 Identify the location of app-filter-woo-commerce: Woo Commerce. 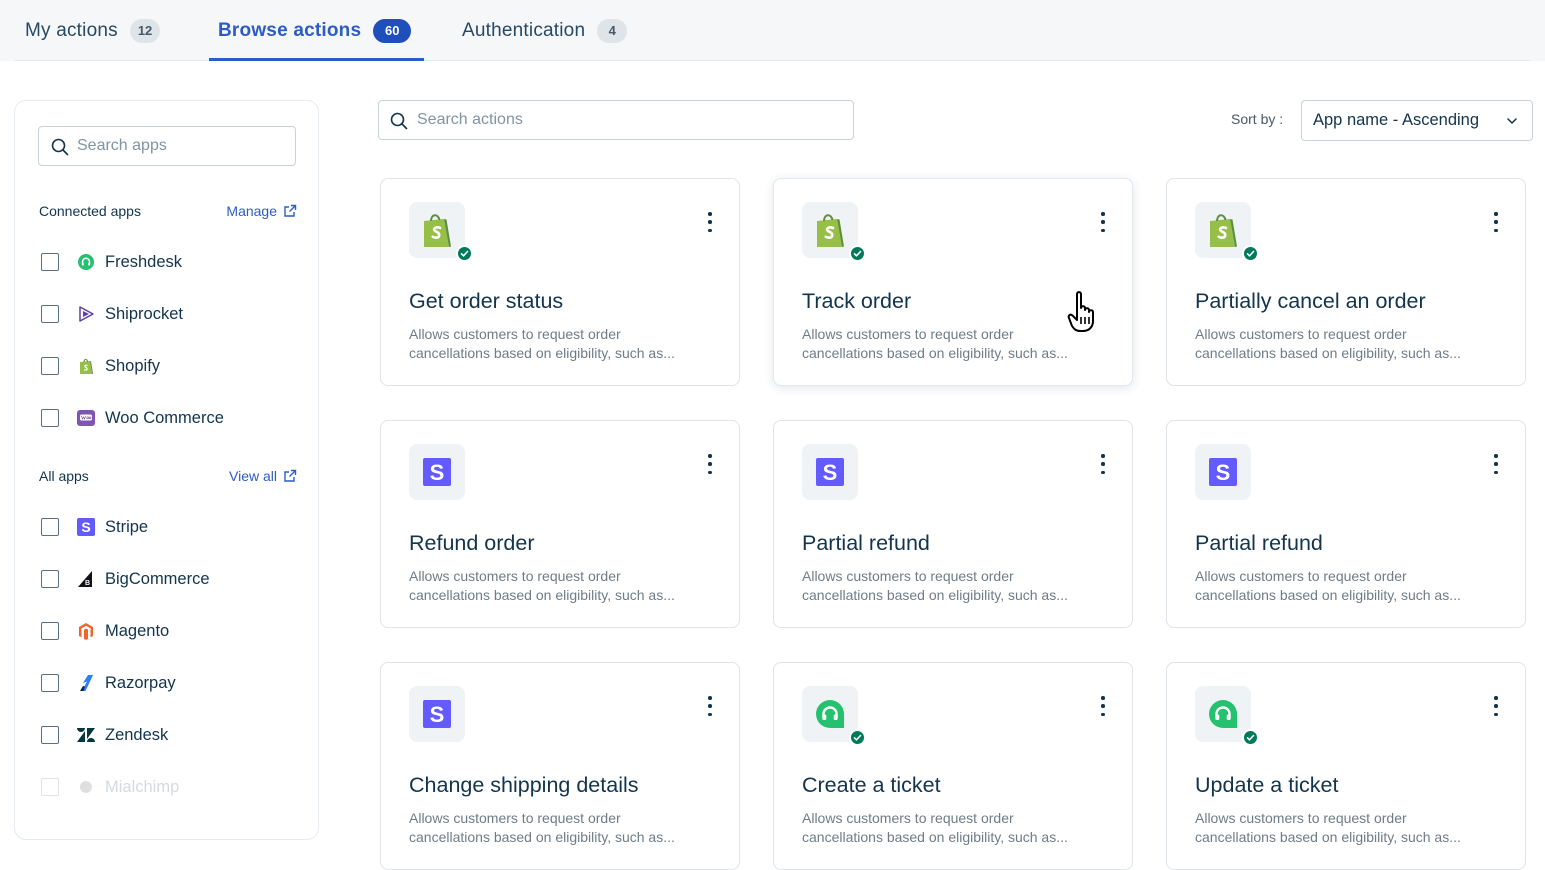
(132, 418).